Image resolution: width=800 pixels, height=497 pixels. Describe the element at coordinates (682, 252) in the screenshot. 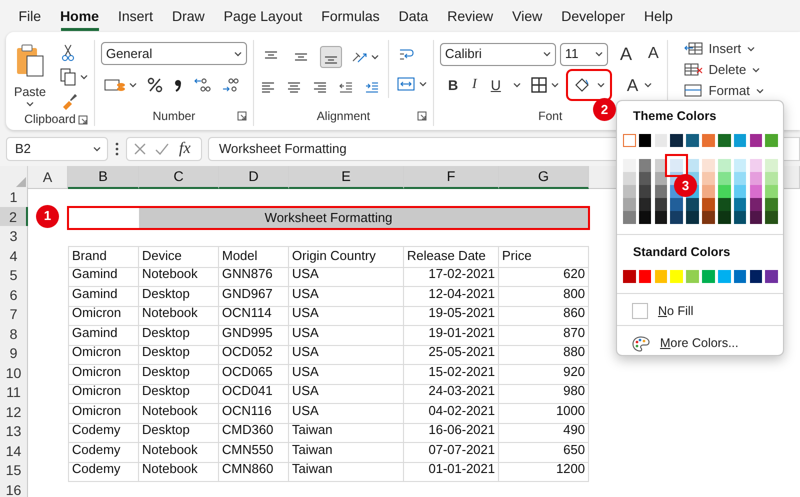

I see `section-title: Standard Colors` at that location.